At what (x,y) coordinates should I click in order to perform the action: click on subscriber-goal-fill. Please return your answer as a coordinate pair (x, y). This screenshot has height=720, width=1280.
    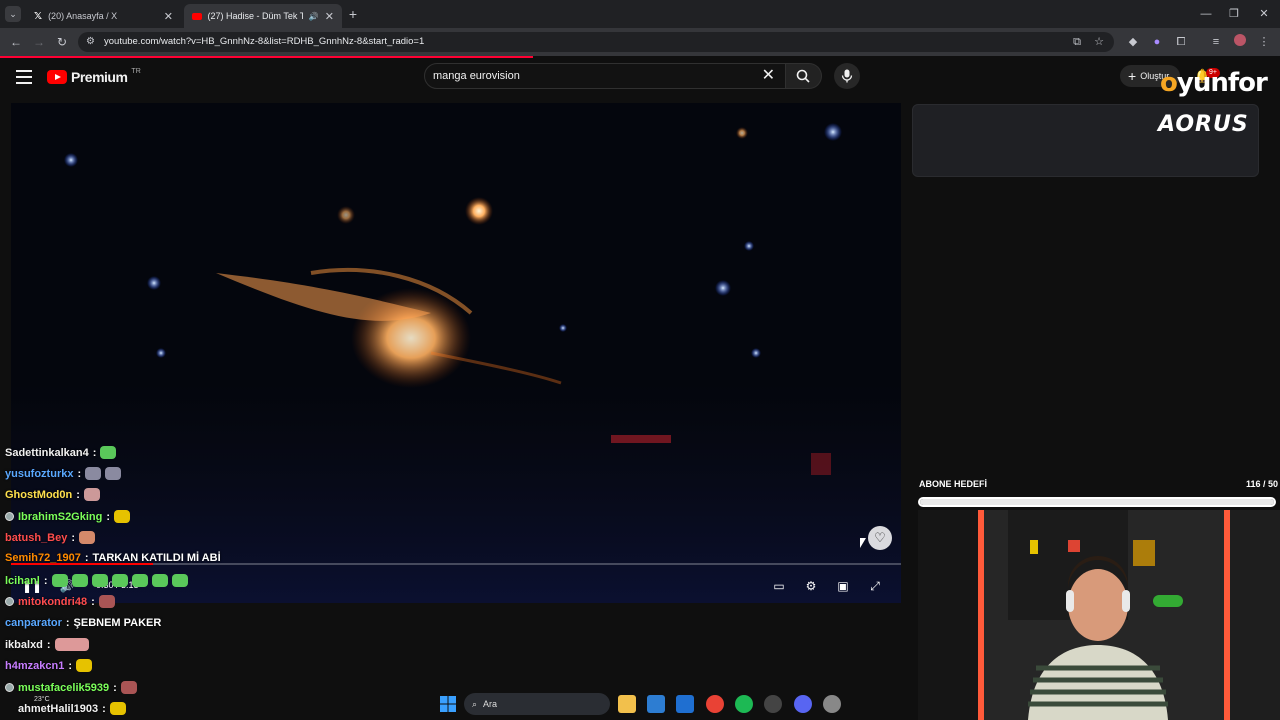
    Looking at the image, I should click on (1097, 502).